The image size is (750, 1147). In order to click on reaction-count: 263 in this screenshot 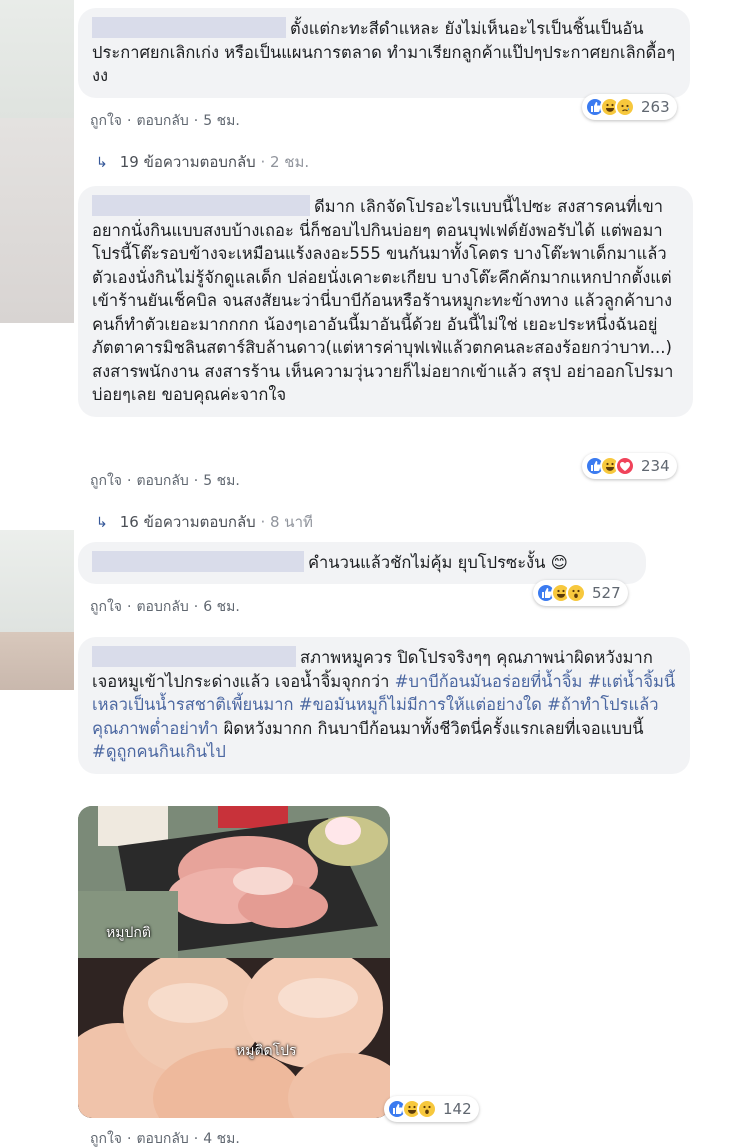, I will do `click(655, 107)`.